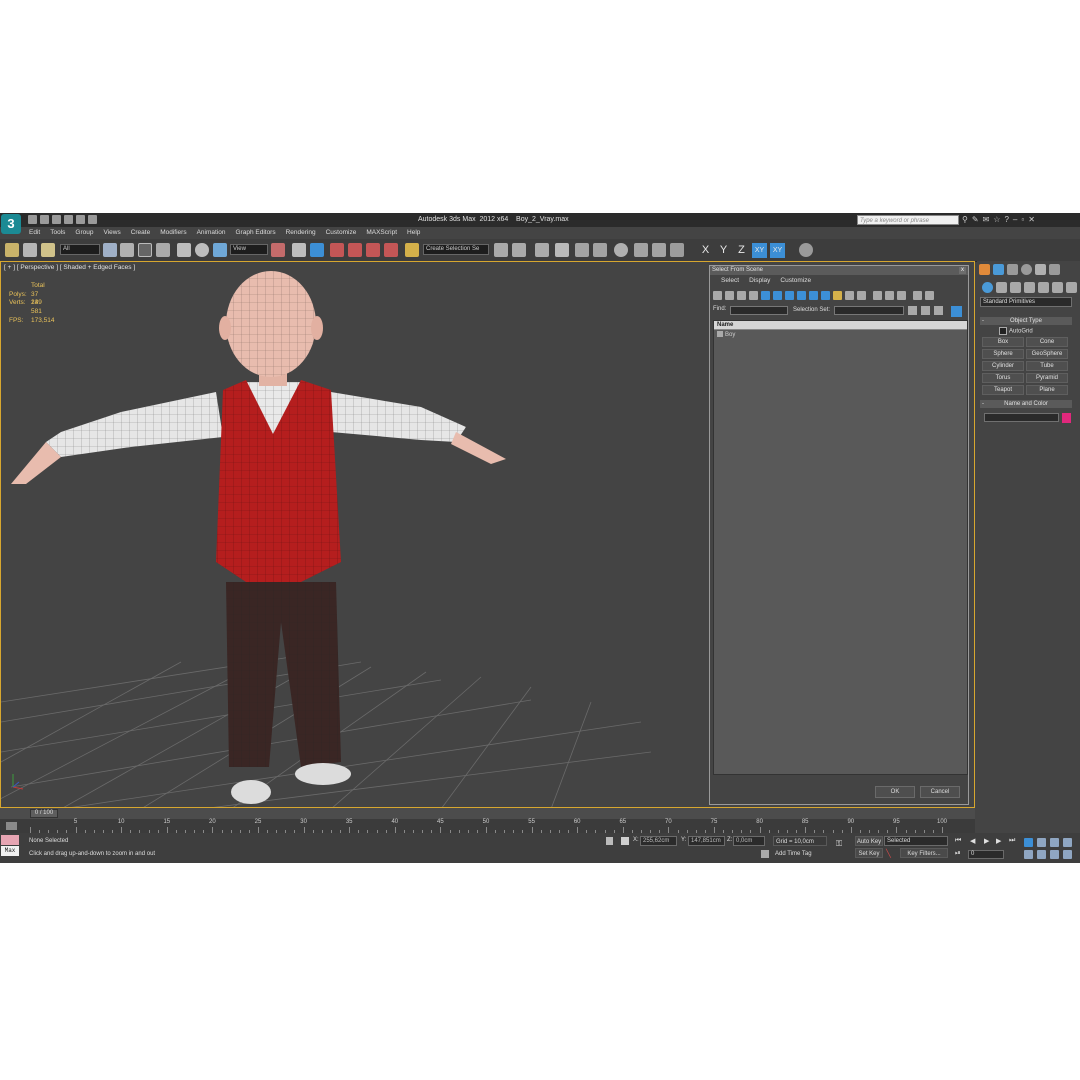 This screenshot has height=1080, width=1080. I want to click on display-lights-icon, so click(741, 295).